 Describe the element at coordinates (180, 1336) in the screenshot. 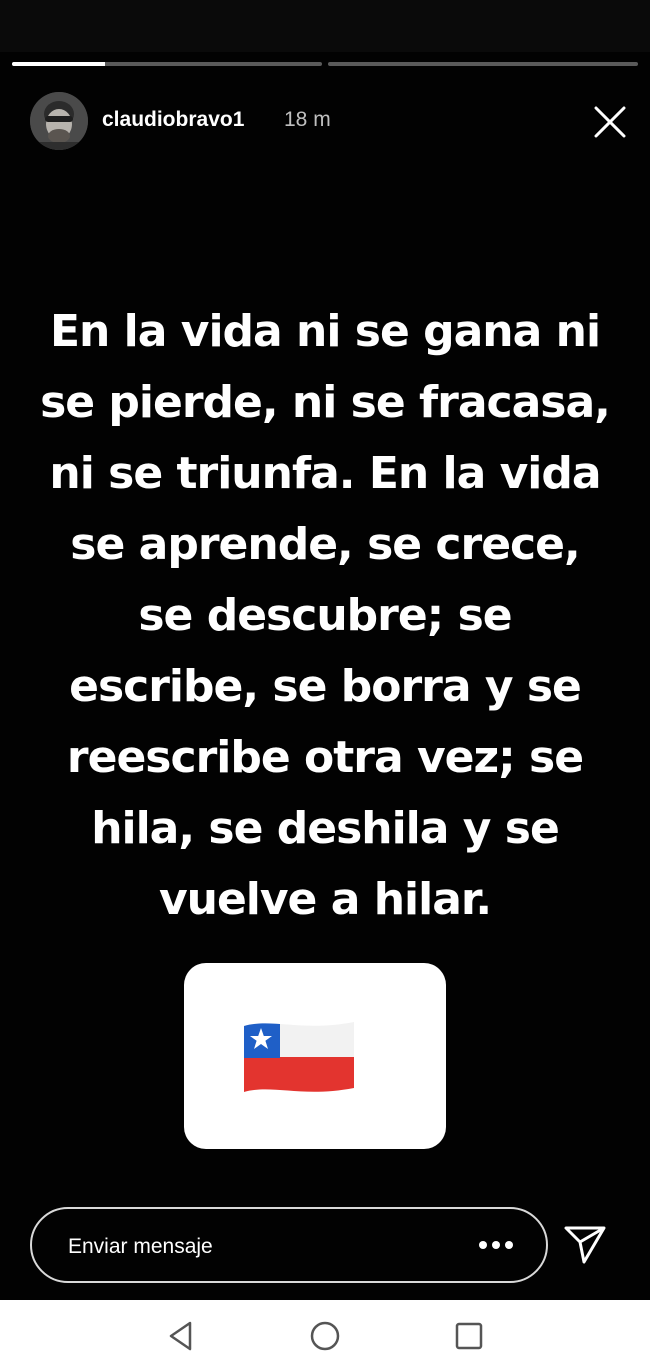

I see `back-icon` at that location.